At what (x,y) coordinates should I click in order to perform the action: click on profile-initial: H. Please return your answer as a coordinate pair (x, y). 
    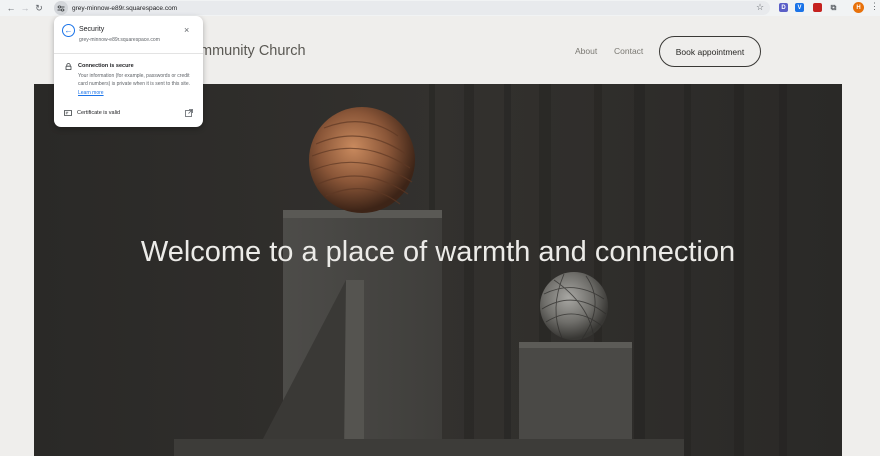
    Looking at the image, I should click on (858, 7).